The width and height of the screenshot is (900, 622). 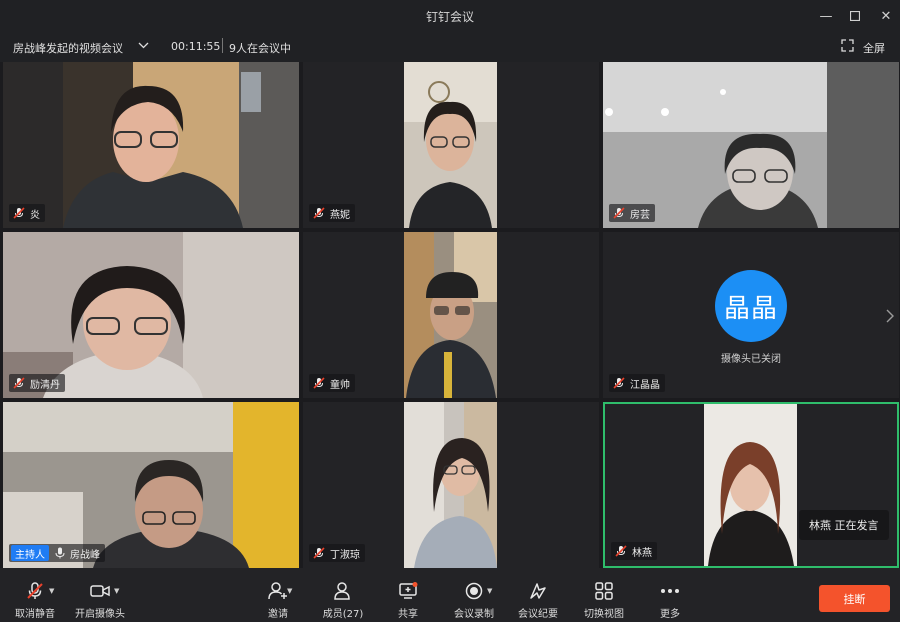 I want to click on invite-label: 邀请, so click(x=278, y=614).